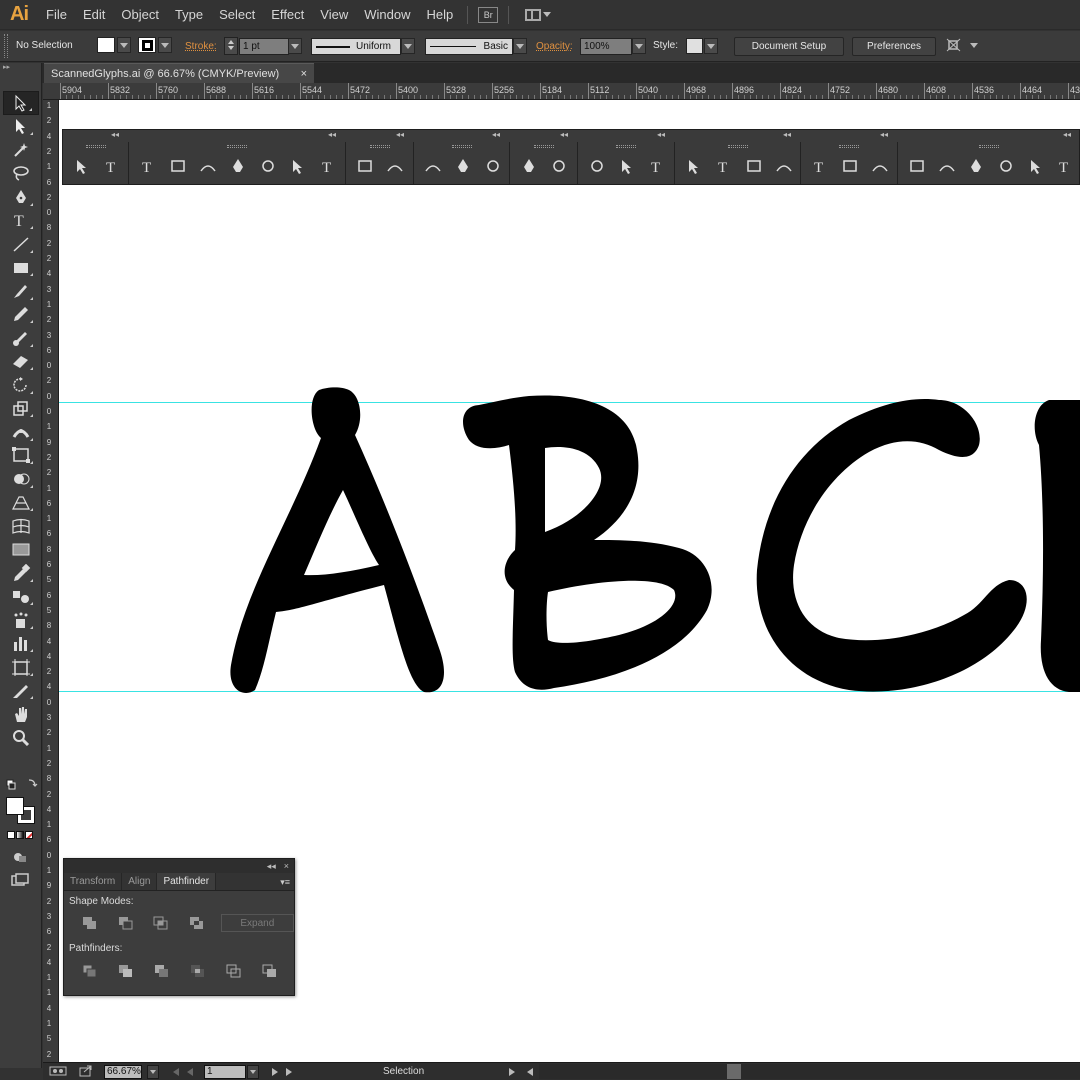  What do you see at coordinates (148, 166) in the screenshot?
I see `type-button: T` at bounding box center [148, 166].